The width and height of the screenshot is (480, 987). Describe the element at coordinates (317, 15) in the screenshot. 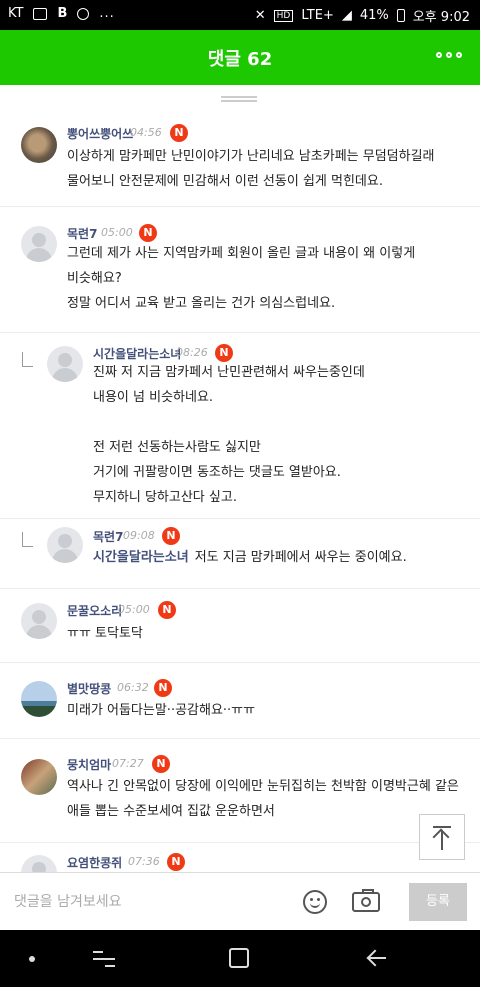

I see `network-label: LTE+` at that location.